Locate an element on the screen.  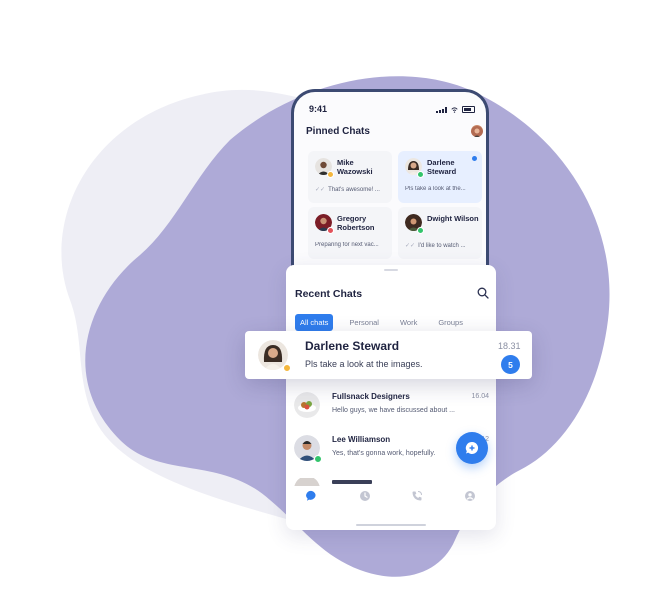
new-chat-button is located at coordinates (472, 448).